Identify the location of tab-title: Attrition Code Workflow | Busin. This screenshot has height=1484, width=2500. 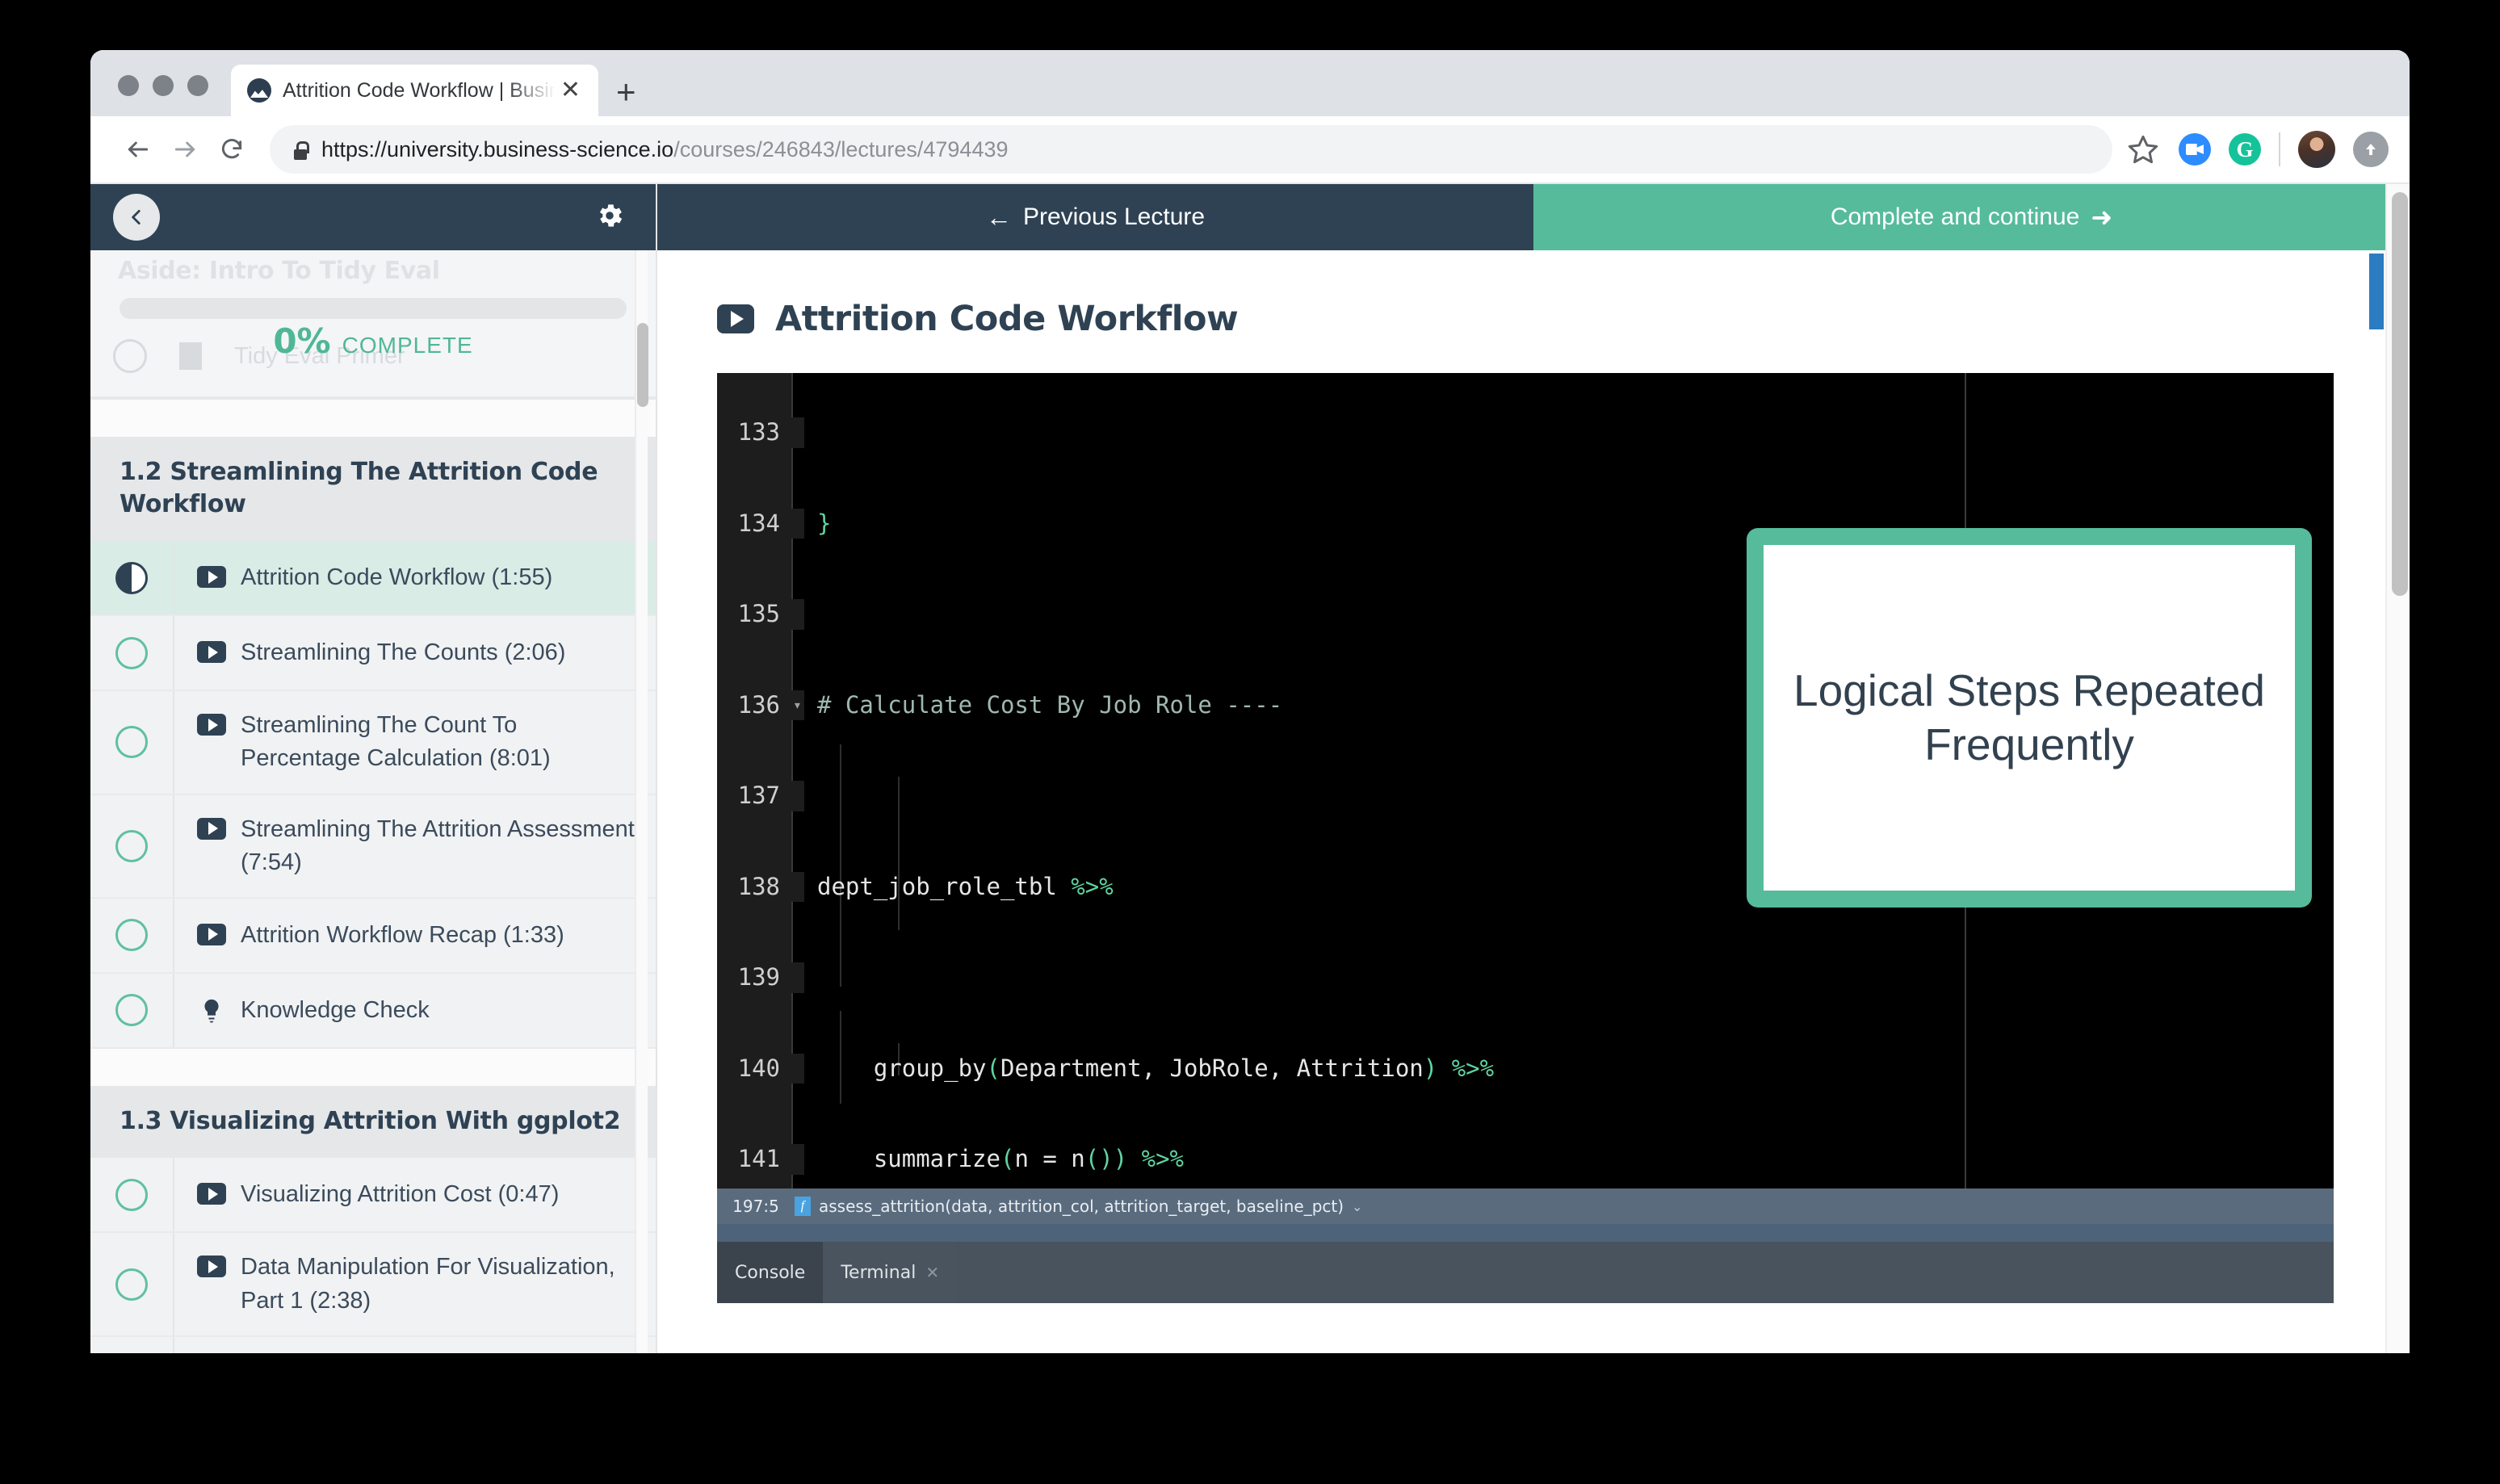
(419, 90).